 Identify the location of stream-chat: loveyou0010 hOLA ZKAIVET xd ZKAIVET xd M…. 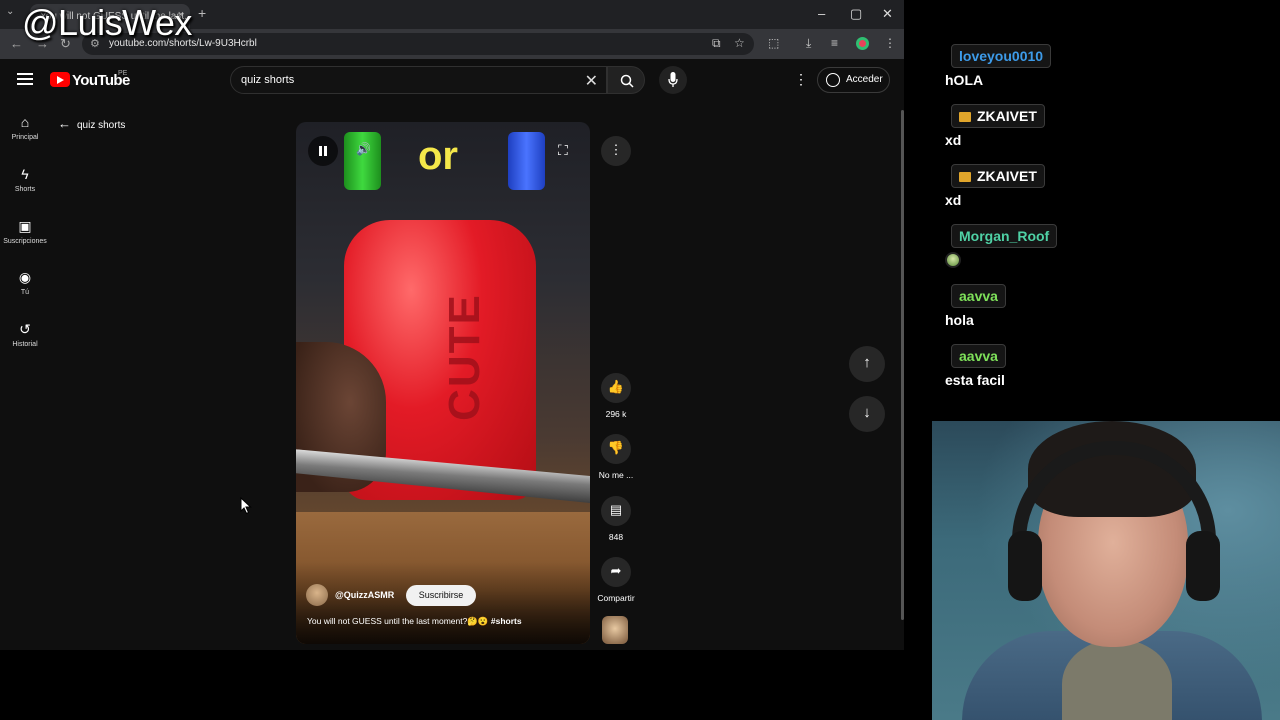
(1105, 224).